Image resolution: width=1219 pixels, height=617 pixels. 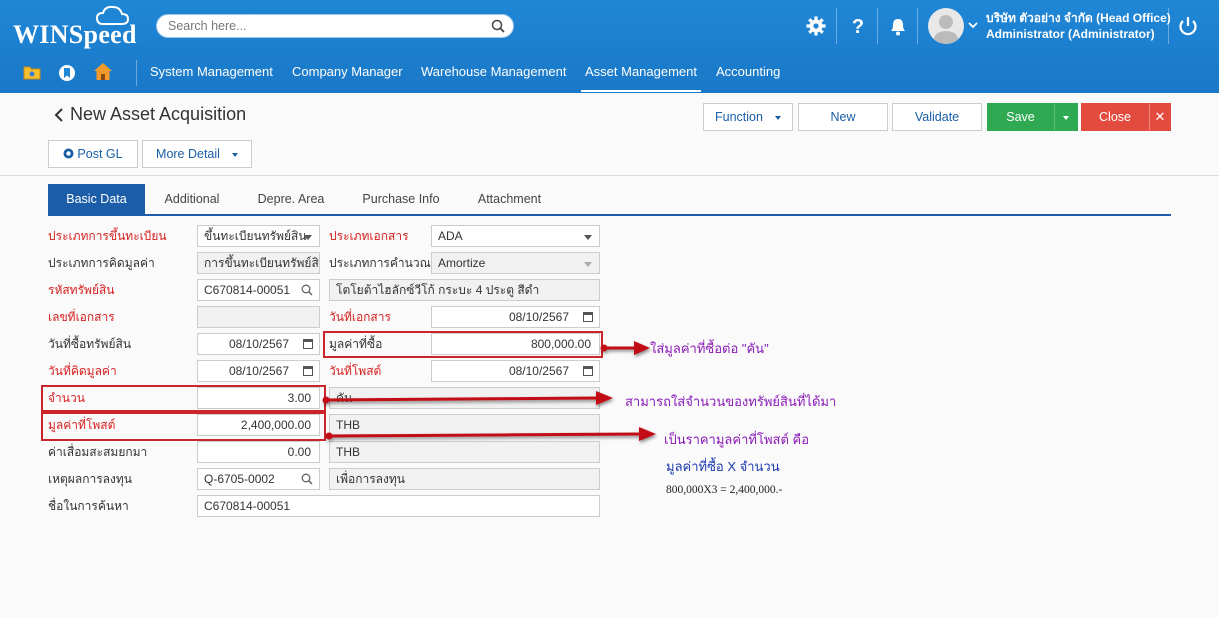 I want to click on annotation-arrows, so click(x=489, y=391).